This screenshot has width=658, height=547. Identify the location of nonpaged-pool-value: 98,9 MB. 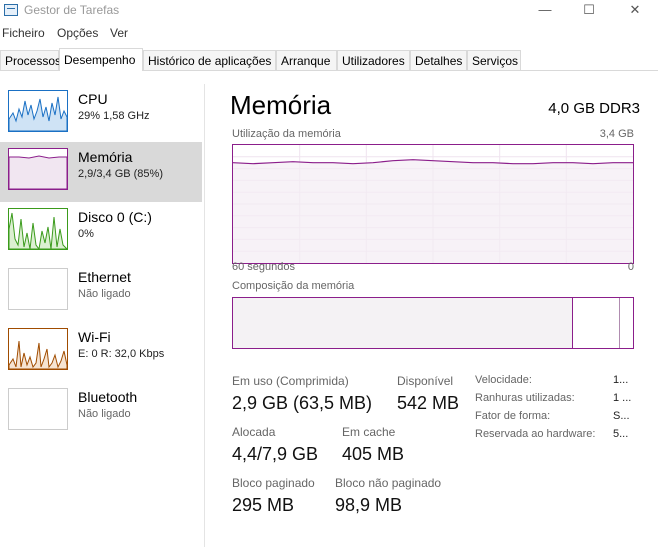
(369, 505).